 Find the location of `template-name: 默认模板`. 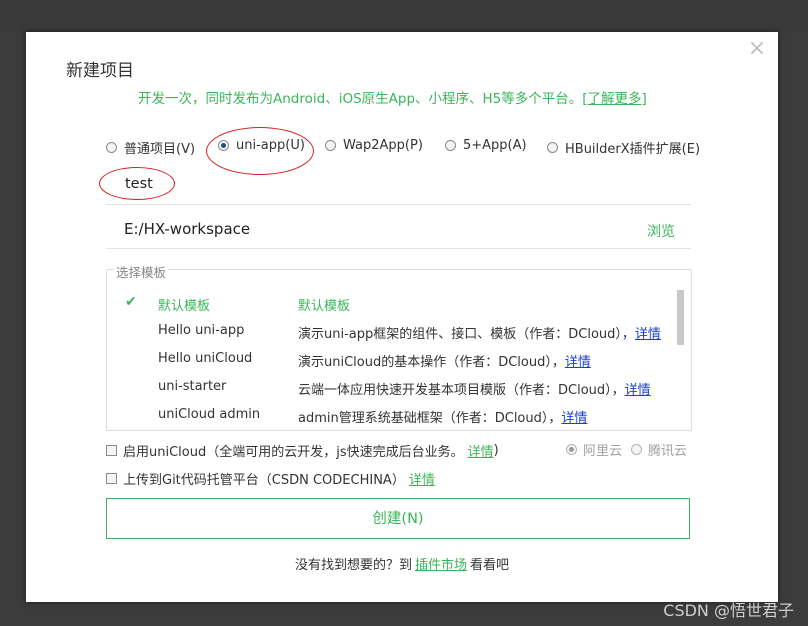

template-name: 默认模板 is located at coordinates (184, 306).